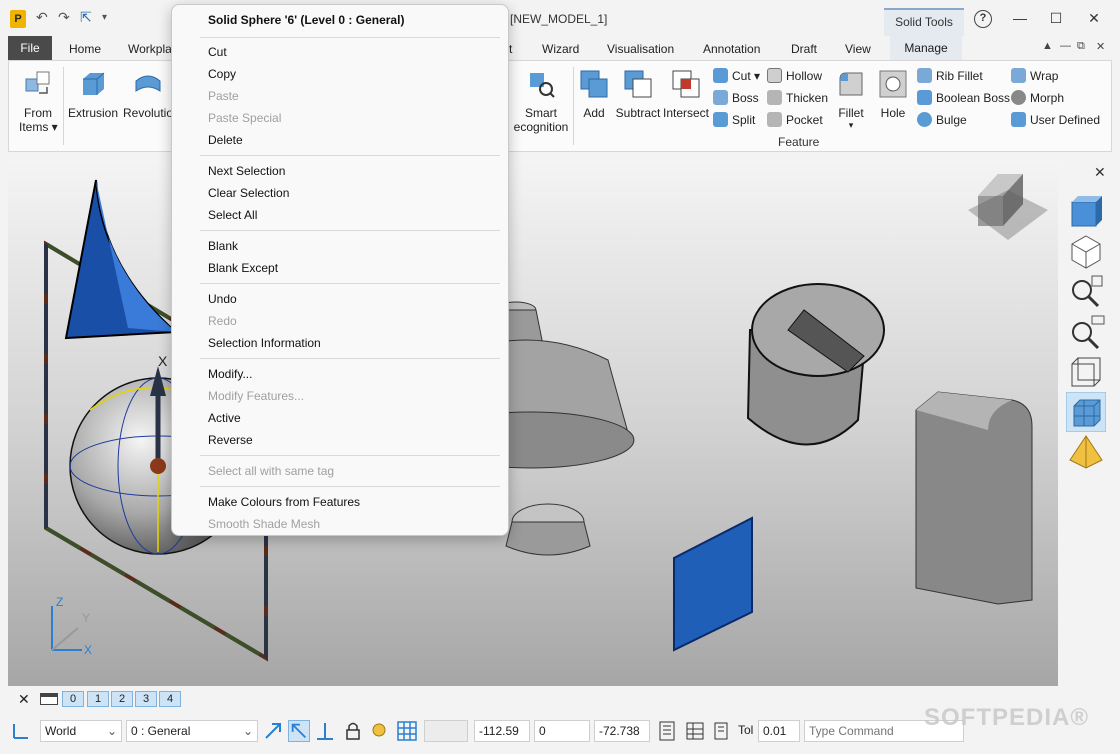  I want to click on units-icon, so click(721, 731).